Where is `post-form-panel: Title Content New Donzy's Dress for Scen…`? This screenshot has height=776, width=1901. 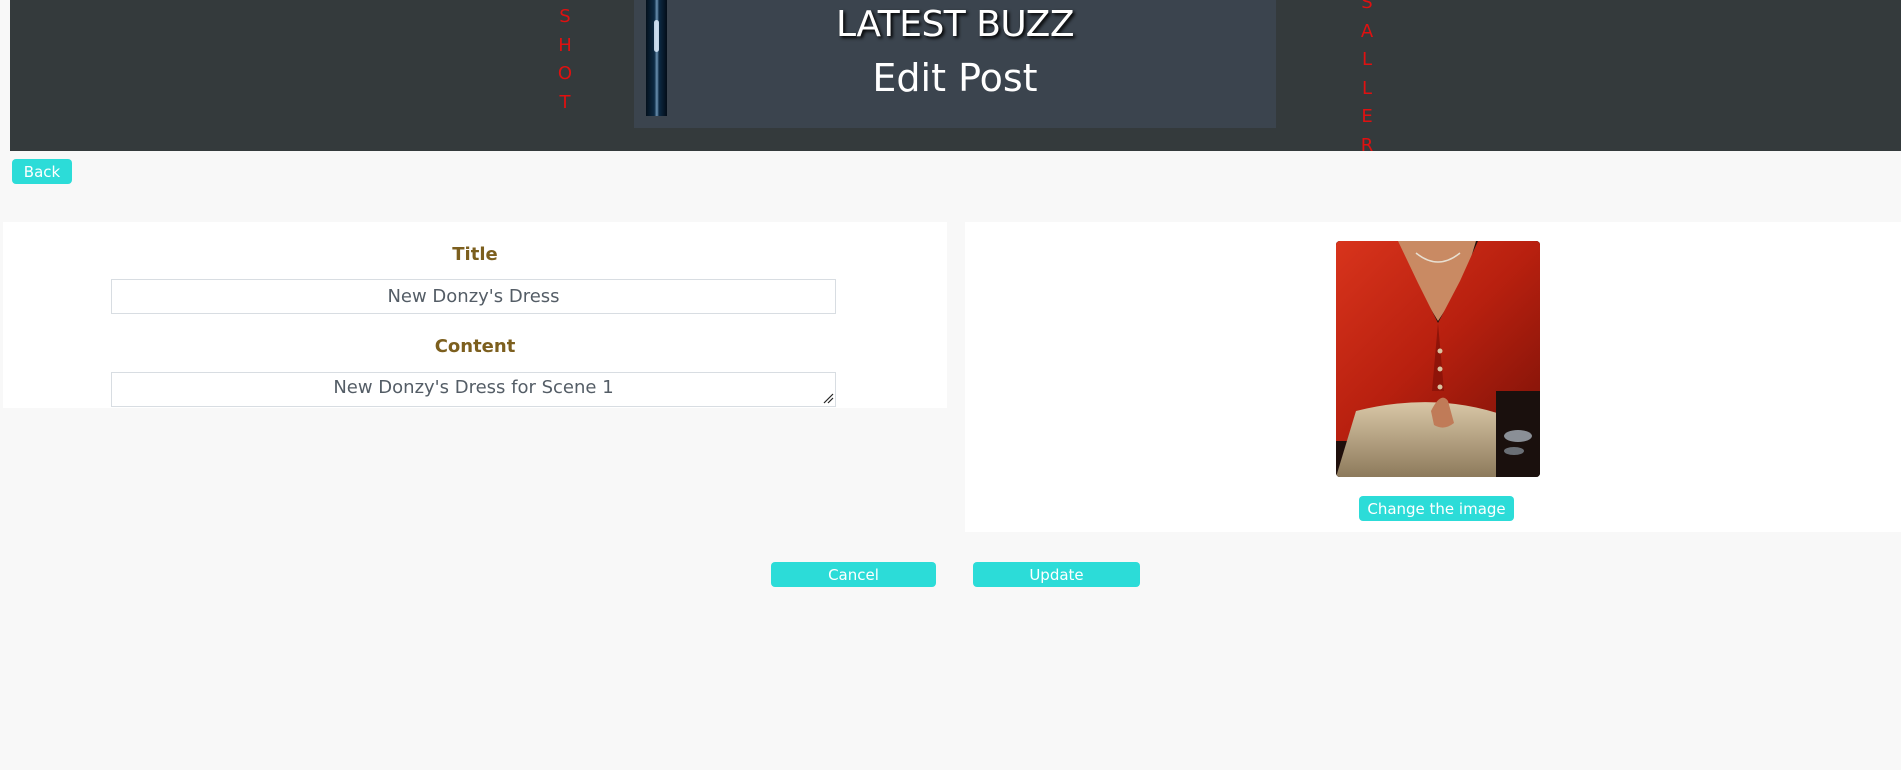 post-form-panel: Title Content New Donzy's Dress for Scen… is located at coordinates (475, 315).